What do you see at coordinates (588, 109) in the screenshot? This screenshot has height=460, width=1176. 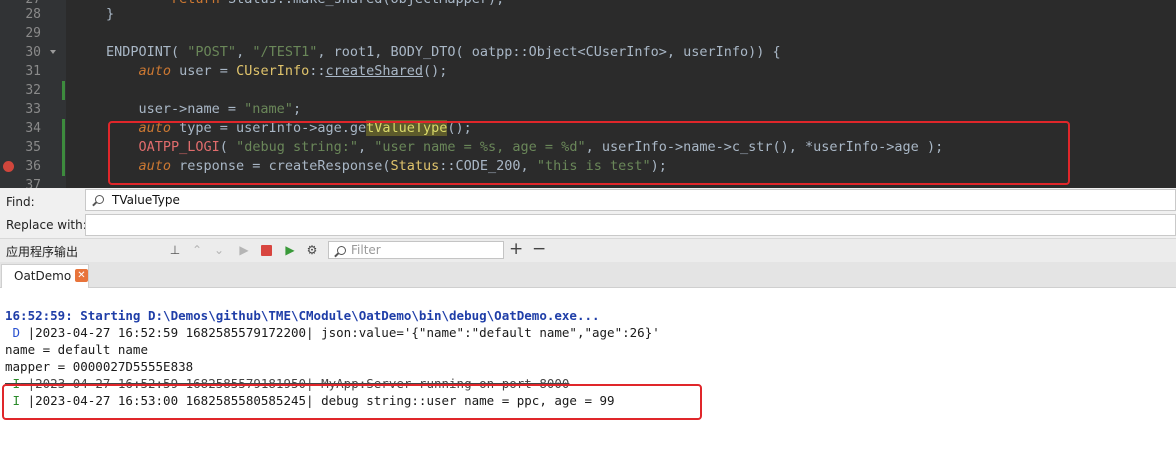 I see `code-line: 33 user->name = "name";` at bounding box center [588, 109].